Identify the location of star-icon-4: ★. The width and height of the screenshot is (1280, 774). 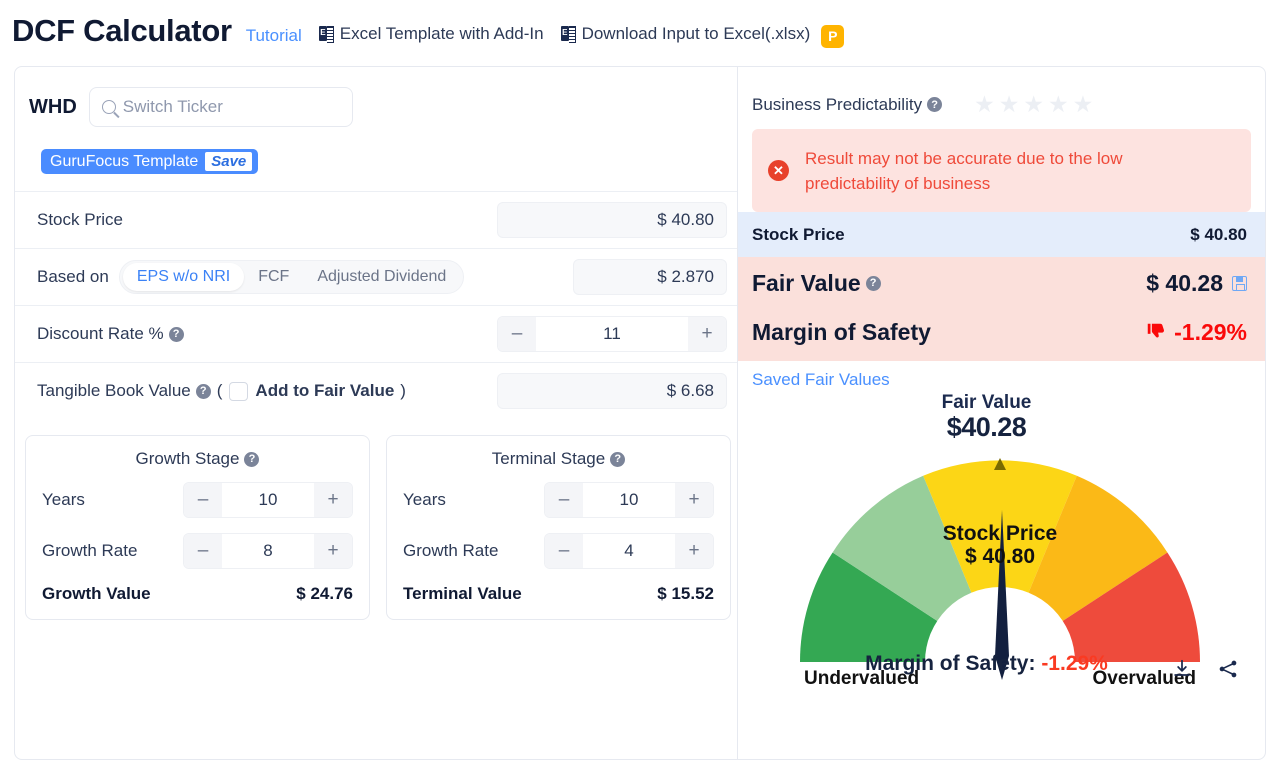
(1058, 104).